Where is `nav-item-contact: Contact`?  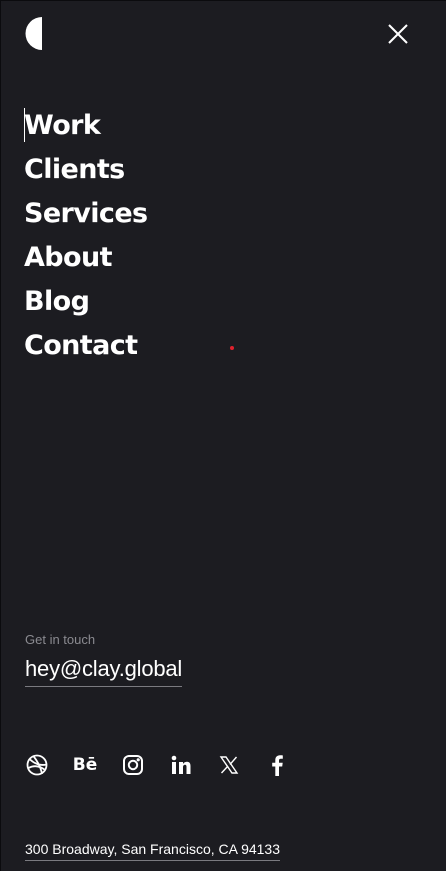
nav-item-contact: Contact is located at coordinates (86, 346).